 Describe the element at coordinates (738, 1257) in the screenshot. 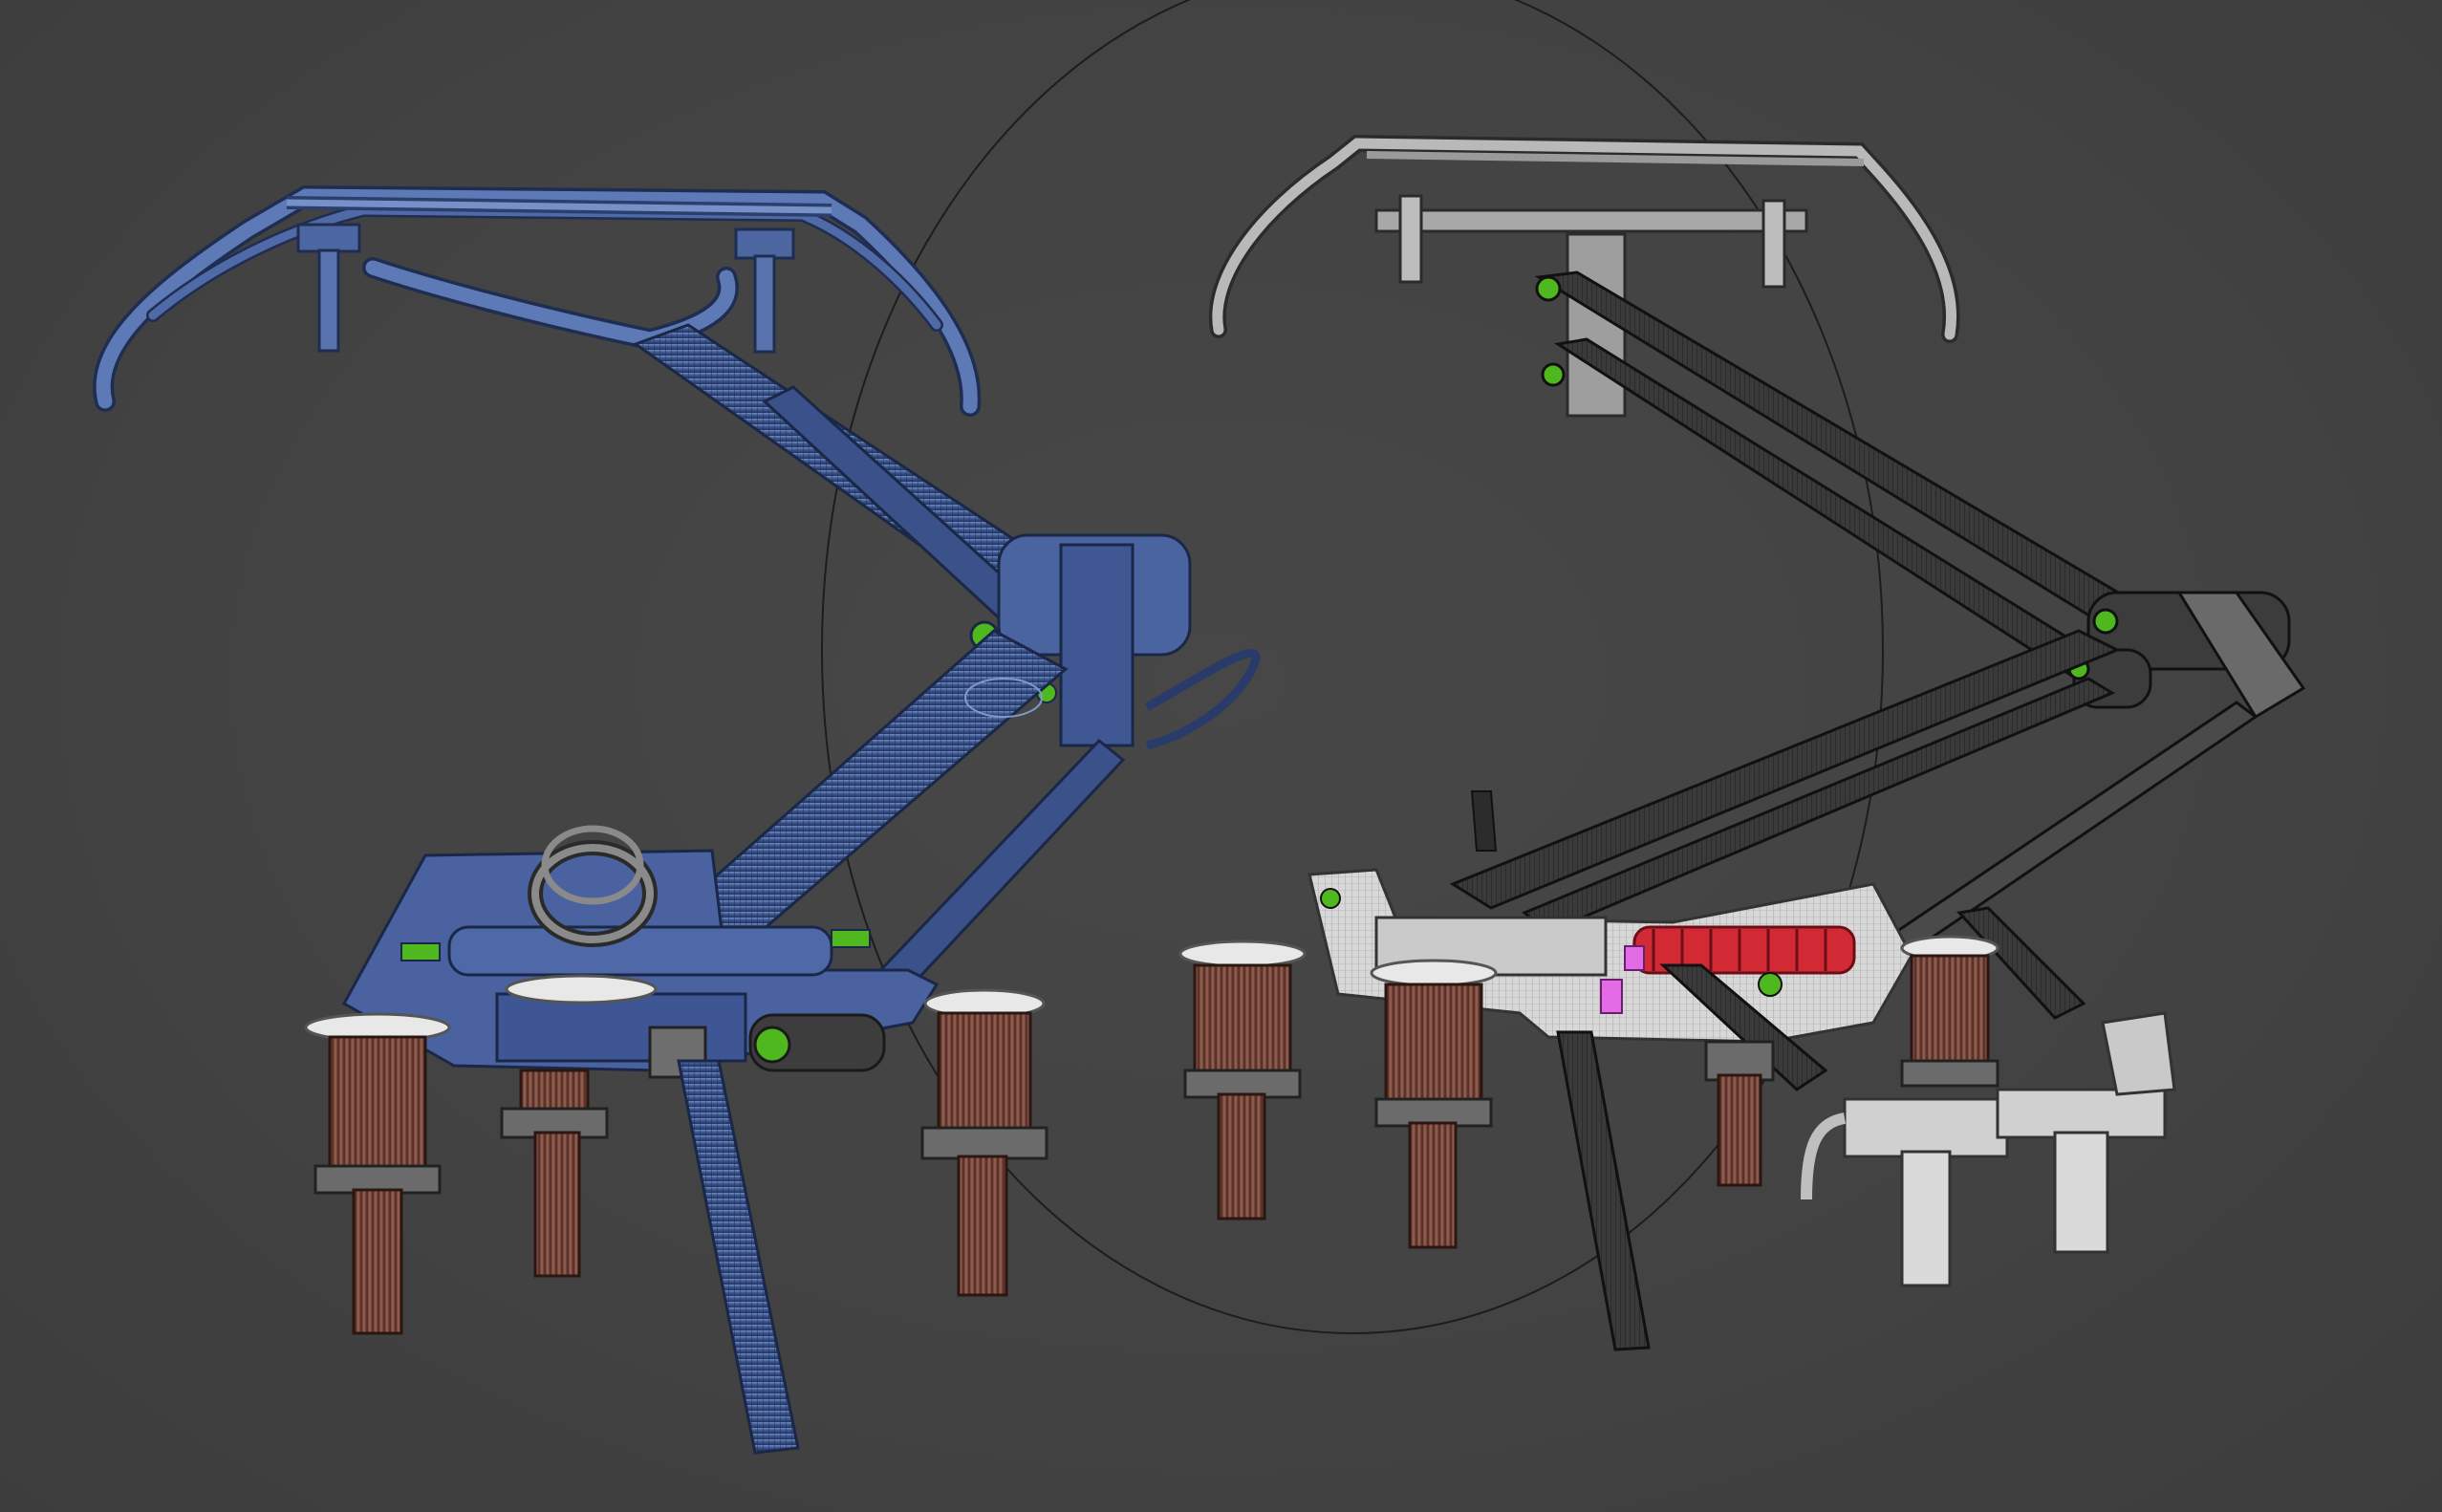

I see `blue-leg` at that location.